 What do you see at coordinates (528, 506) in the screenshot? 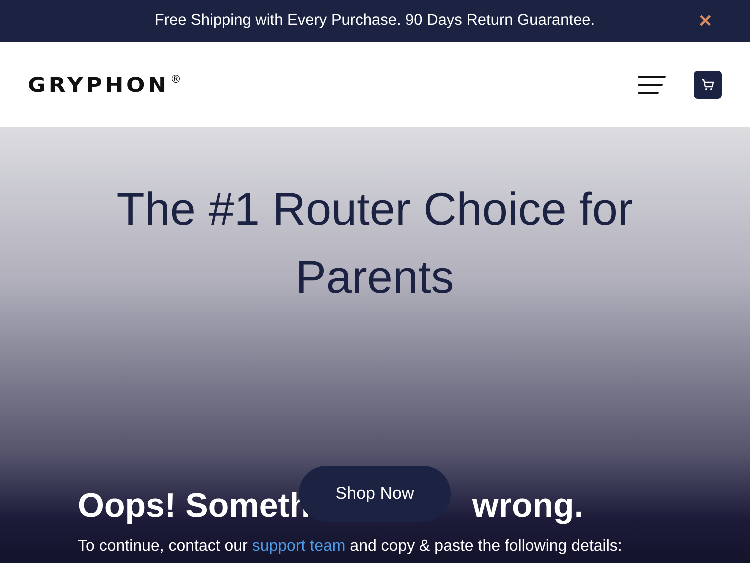
I see `error-heading: wrong.` at bounding box center [528, 506].